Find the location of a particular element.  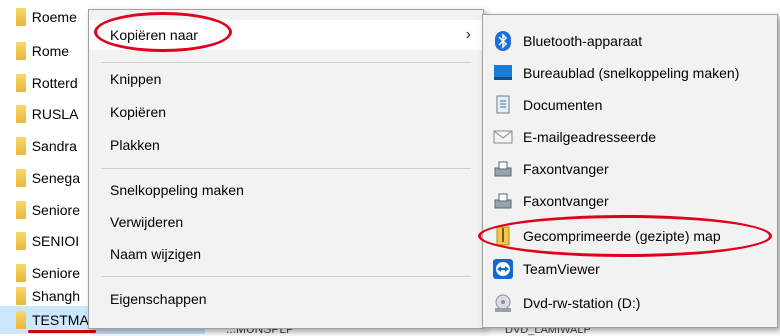

submenu-item-teamviewer: TeamViewer is located at coordinates (630, 269).